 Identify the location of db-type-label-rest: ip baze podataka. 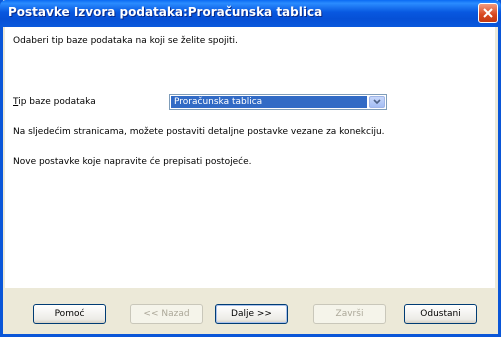
(57, 102).